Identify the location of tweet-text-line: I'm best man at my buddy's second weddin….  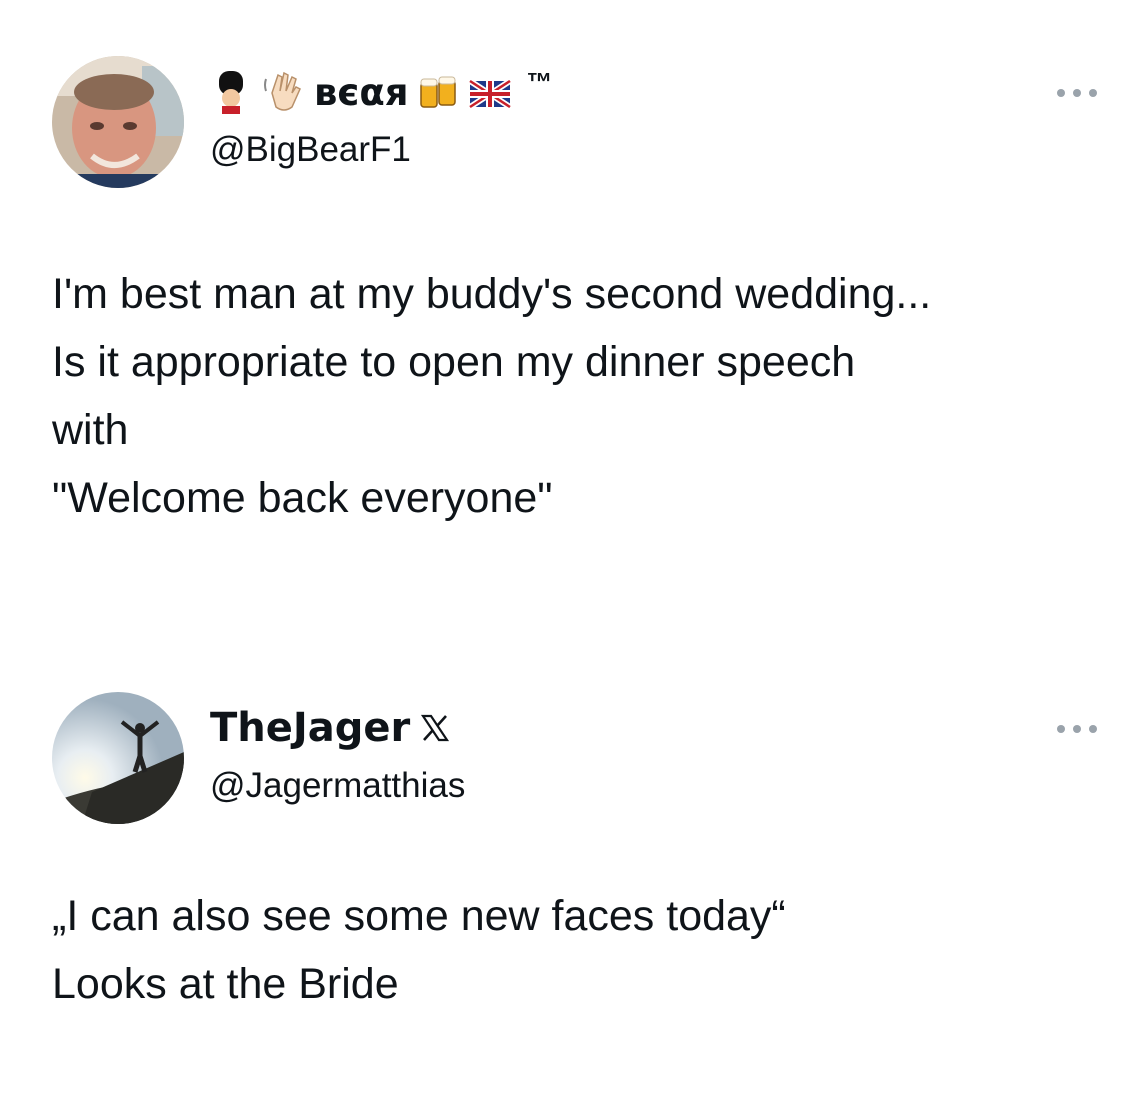
(492, 294).